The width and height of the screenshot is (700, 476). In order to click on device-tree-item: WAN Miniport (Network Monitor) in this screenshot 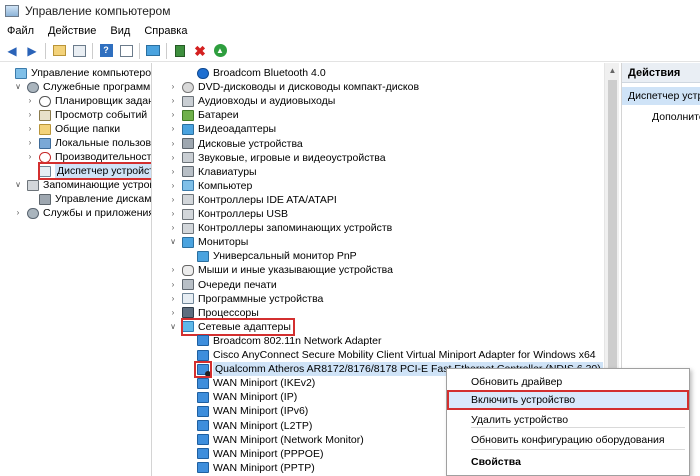, I will do `click(274, 440)`.